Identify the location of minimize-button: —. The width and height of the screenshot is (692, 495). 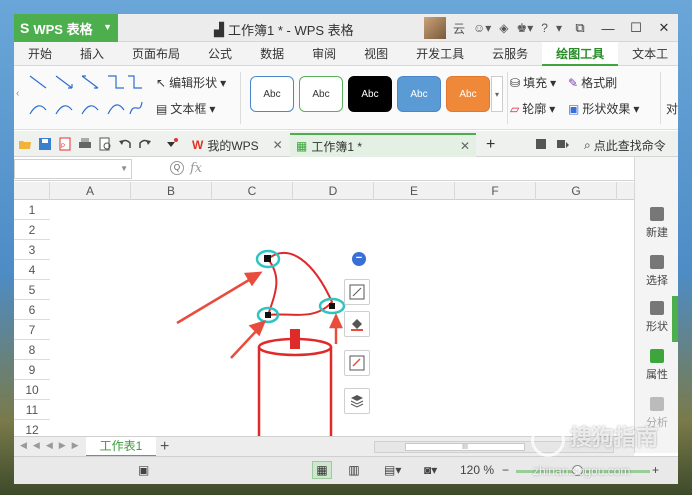
(608, 28).